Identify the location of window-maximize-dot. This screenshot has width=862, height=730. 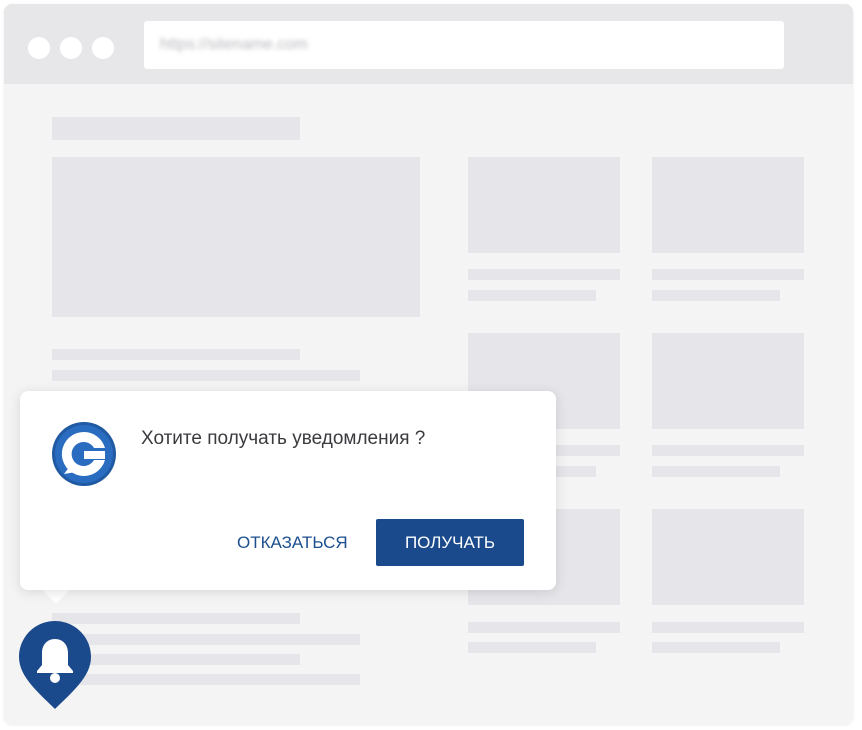
(103, 48).